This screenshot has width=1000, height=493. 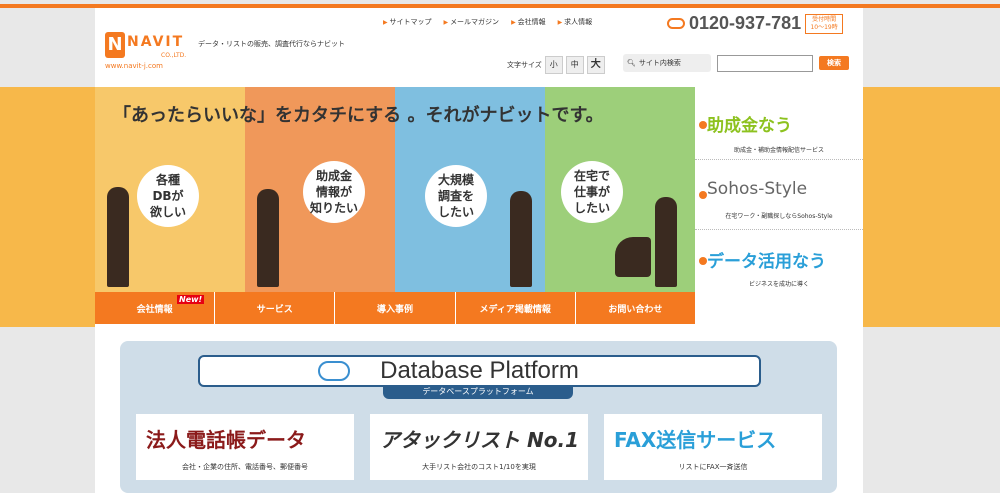 What do you see at coordinates (271, 44) in the screenshot?
I see `tagline: データ・リストの販売、調査代行ならナビット` at bounding box center [271, 44].